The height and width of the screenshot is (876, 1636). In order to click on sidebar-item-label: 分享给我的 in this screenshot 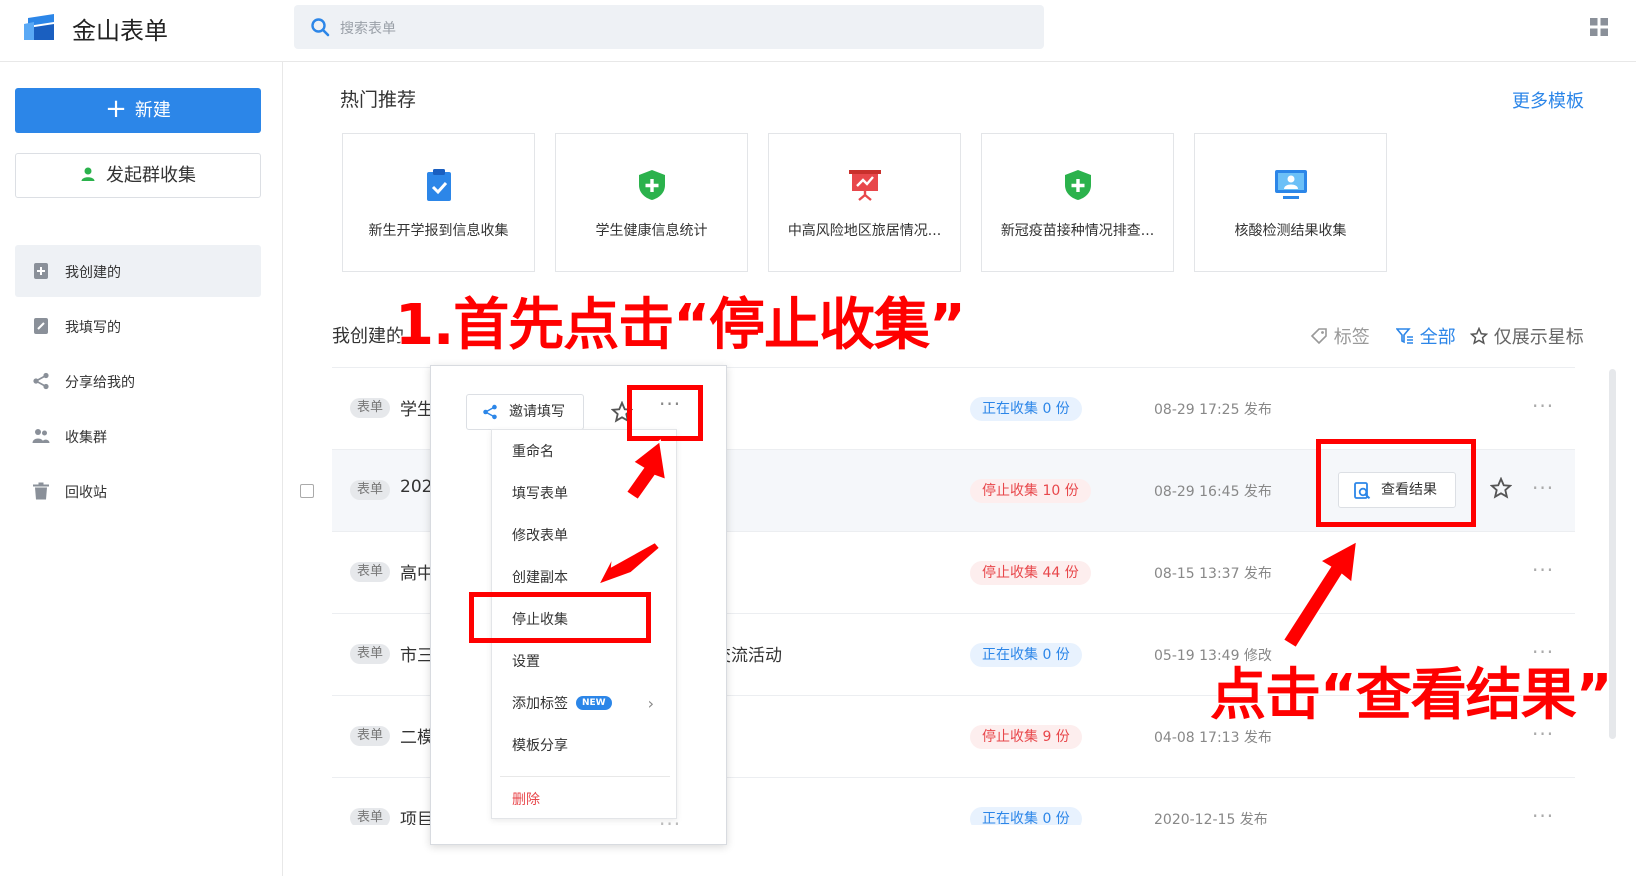, I will do `click(100, 383)`.